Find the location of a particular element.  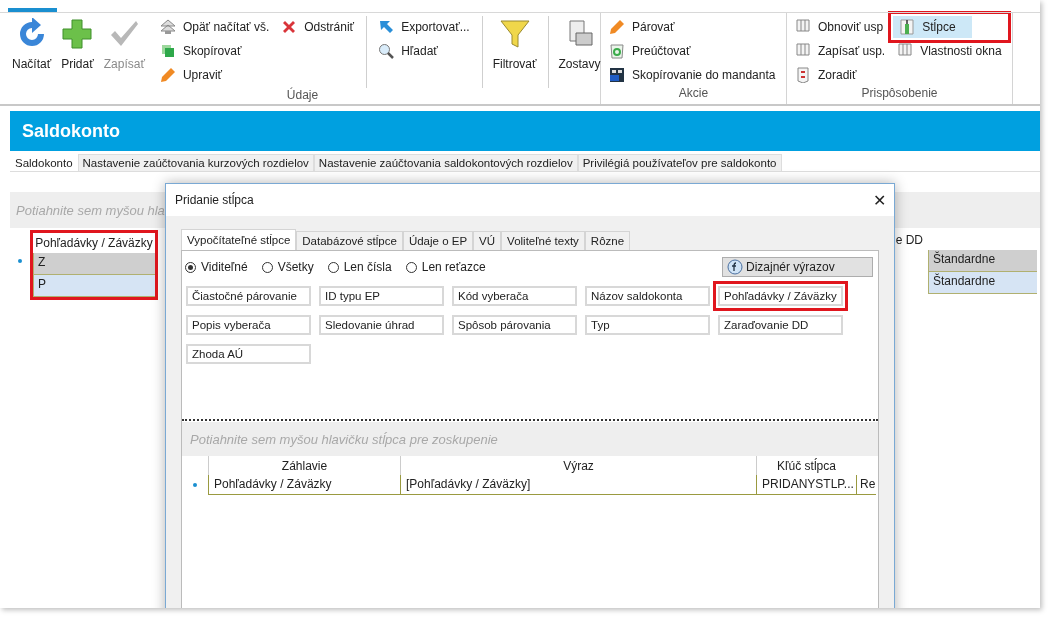

table-cell: Re is located at coordinates (868, 484).